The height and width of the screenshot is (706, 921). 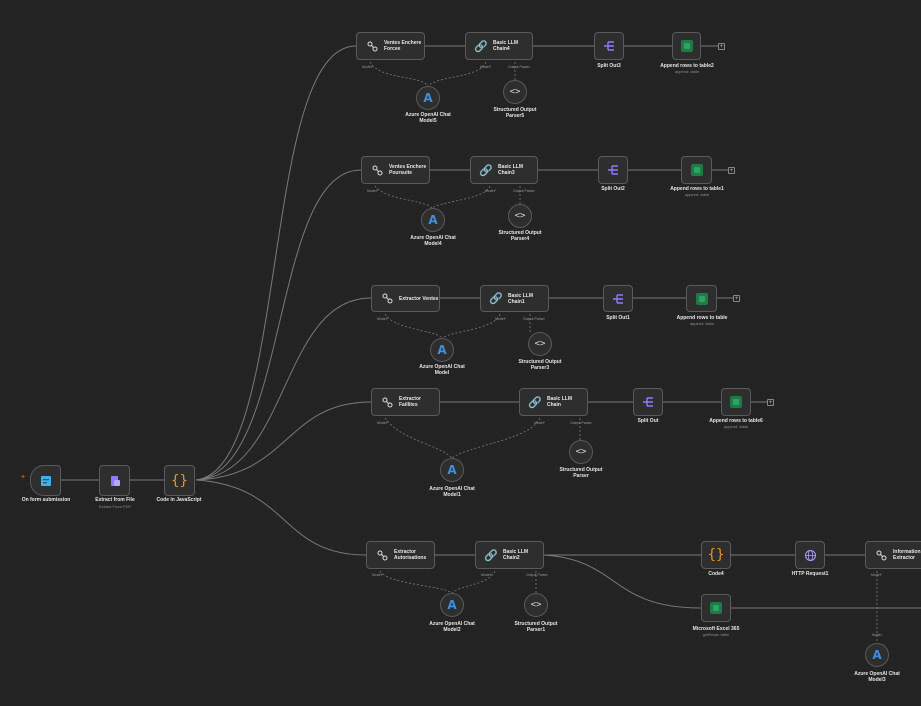 What do you see at coordinates (613, 189) in the screenshot?
I see `split-label: Split Out2` at bounding box center [613, 189].